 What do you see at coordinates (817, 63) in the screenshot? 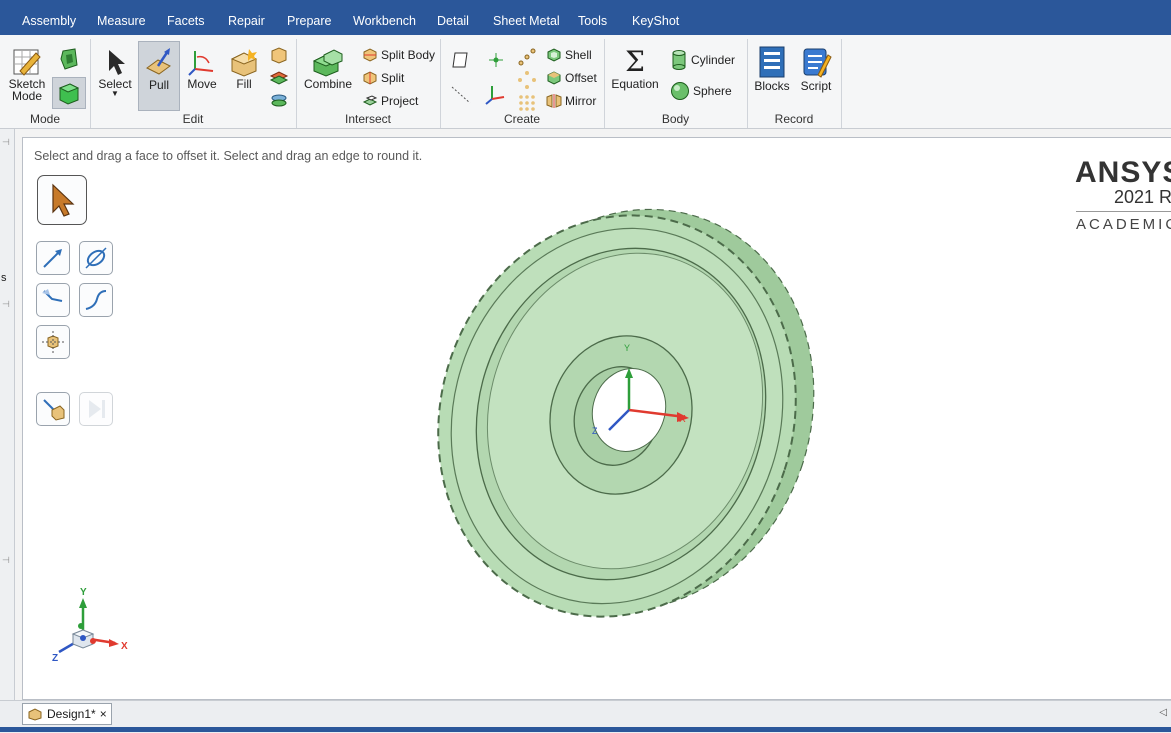
I see `script-icon` at bounding box center [817, 63].